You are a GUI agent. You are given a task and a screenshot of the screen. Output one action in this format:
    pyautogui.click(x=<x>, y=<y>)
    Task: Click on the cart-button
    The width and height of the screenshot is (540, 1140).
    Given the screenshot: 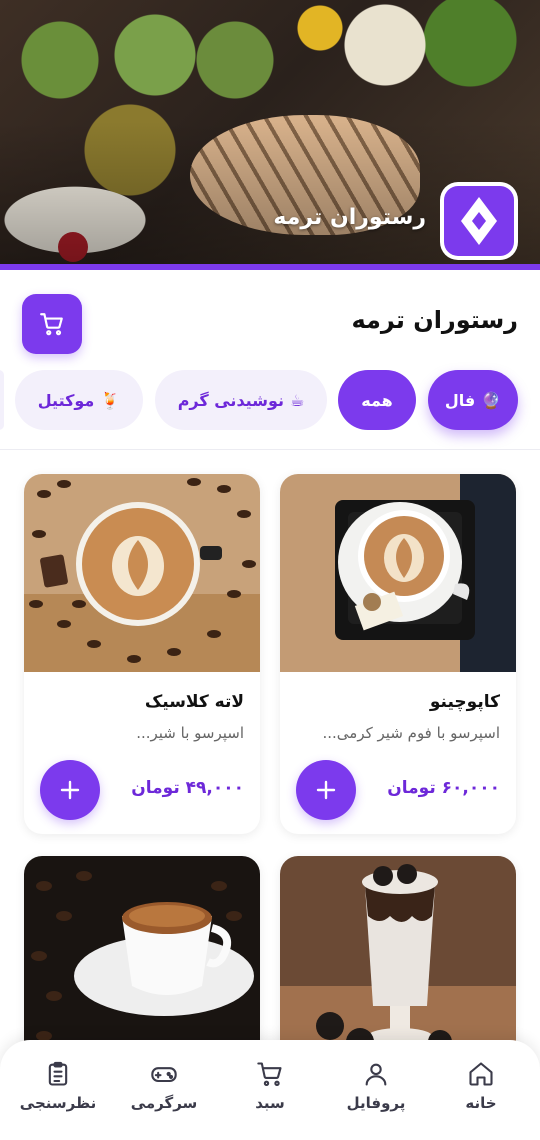 What is the action you would take?
    pyautogui.click(x=52, y=324)
    